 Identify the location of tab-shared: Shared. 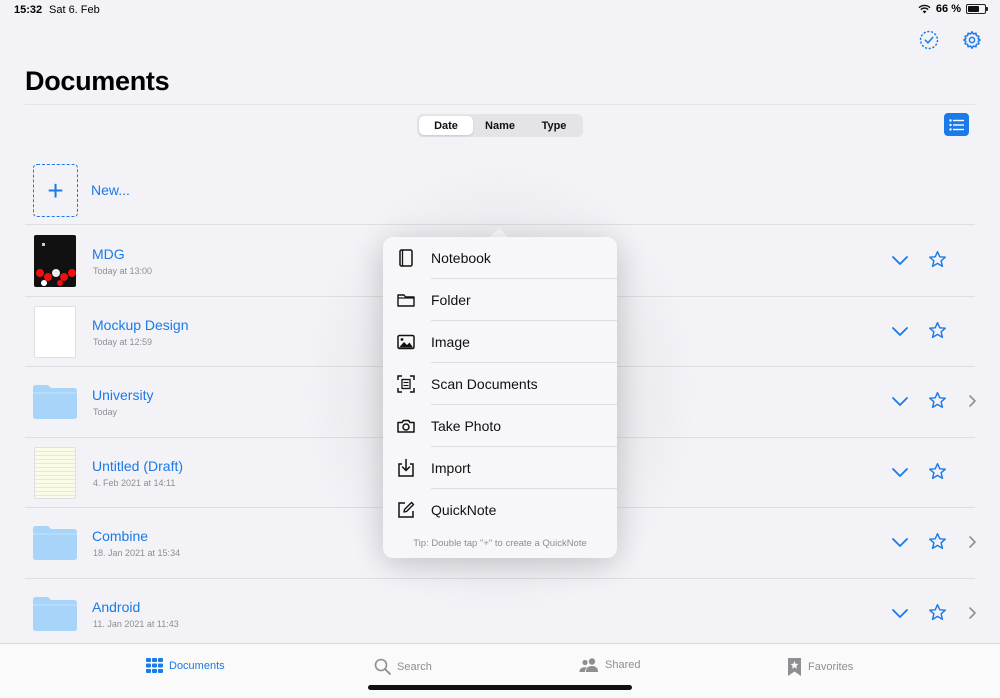
(609, 665).